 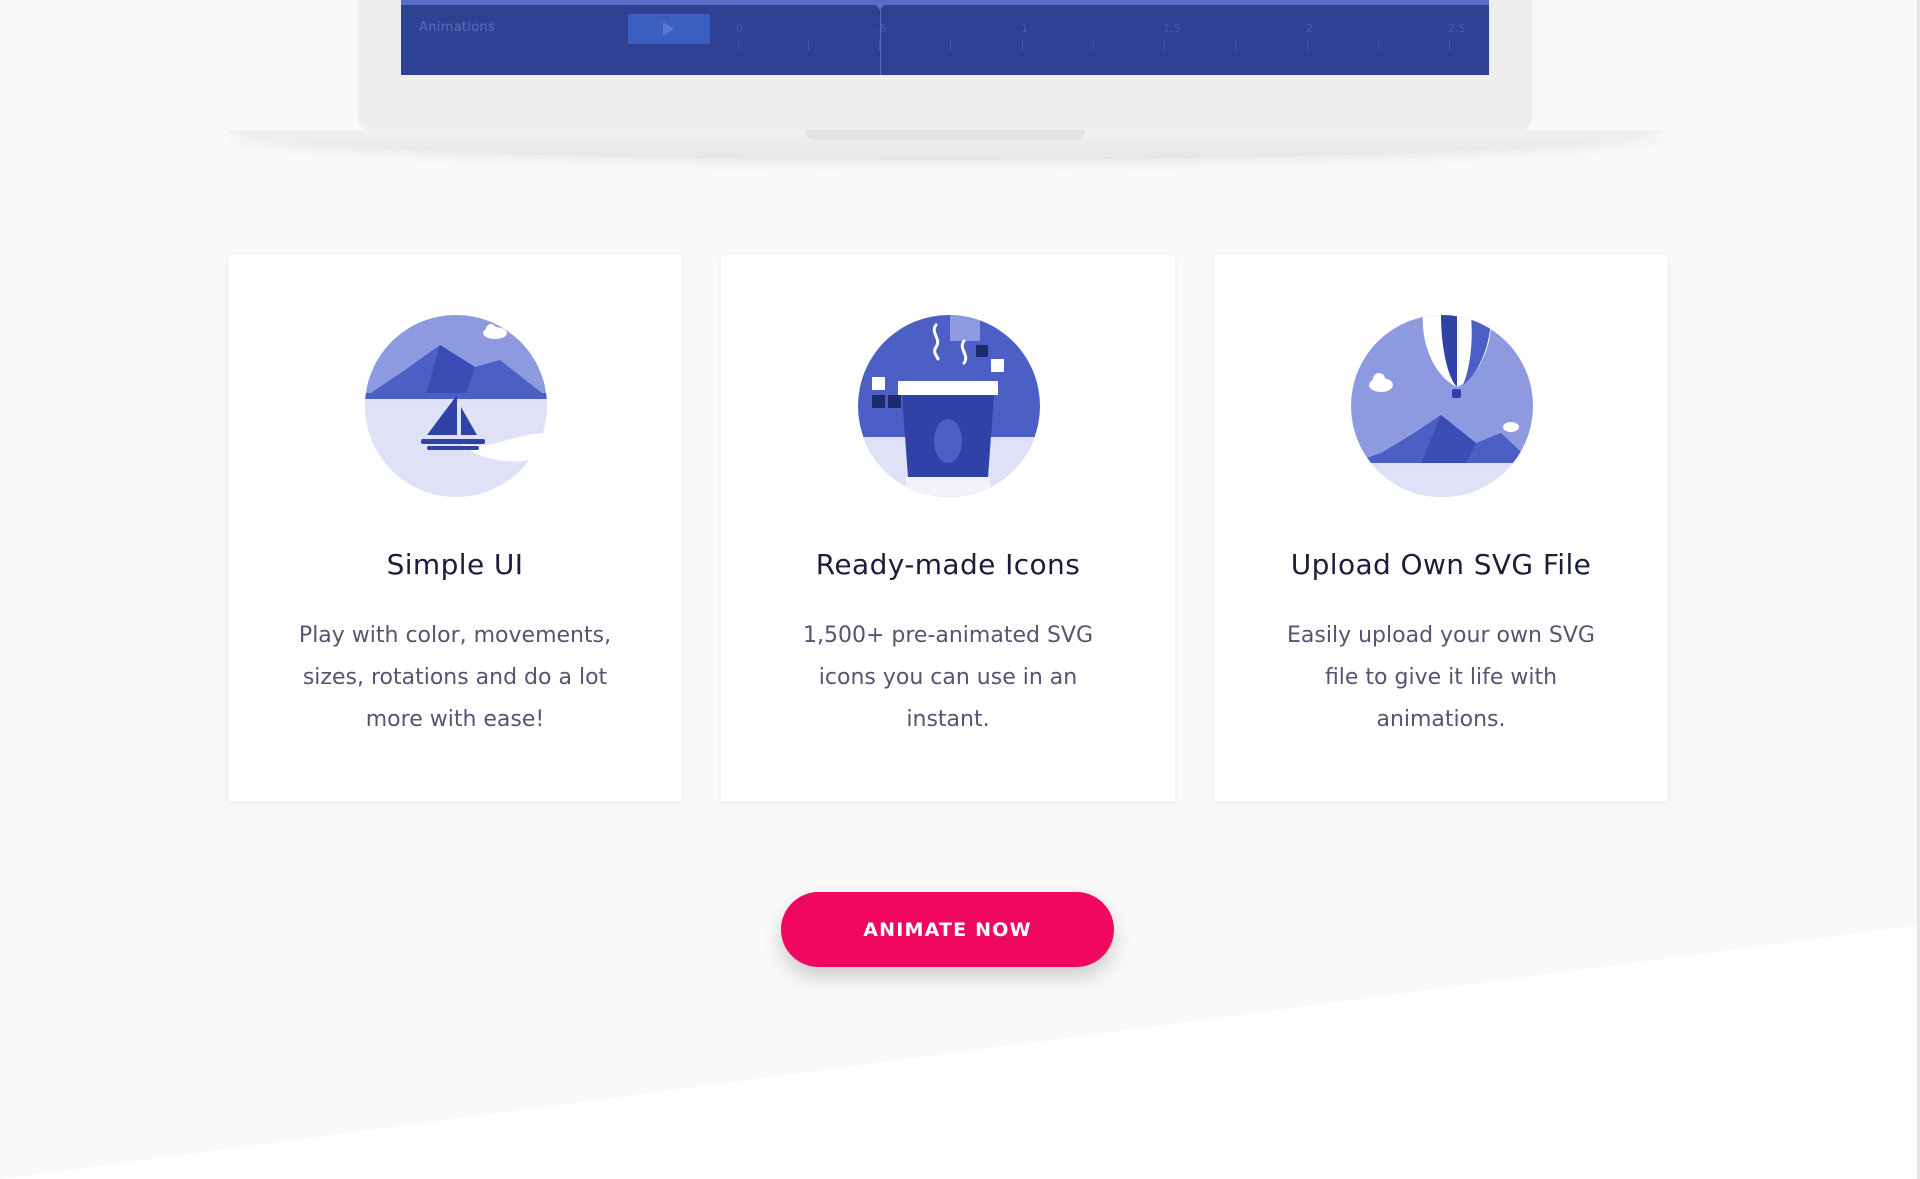 I want to click on laptop-screen: Animations 0 .5 1 1.5 2 2.5, so click(x=945, y=37).